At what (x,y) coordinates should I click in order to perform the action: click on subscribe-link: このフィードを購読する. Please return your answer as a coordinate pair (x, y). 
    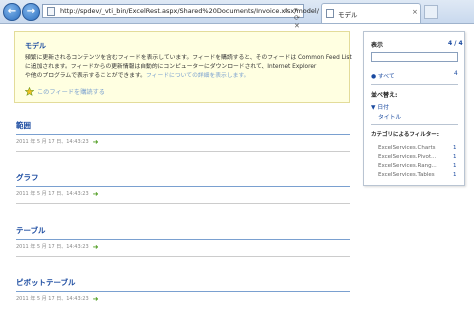
    Looking at the image, I should click on (65, 91).